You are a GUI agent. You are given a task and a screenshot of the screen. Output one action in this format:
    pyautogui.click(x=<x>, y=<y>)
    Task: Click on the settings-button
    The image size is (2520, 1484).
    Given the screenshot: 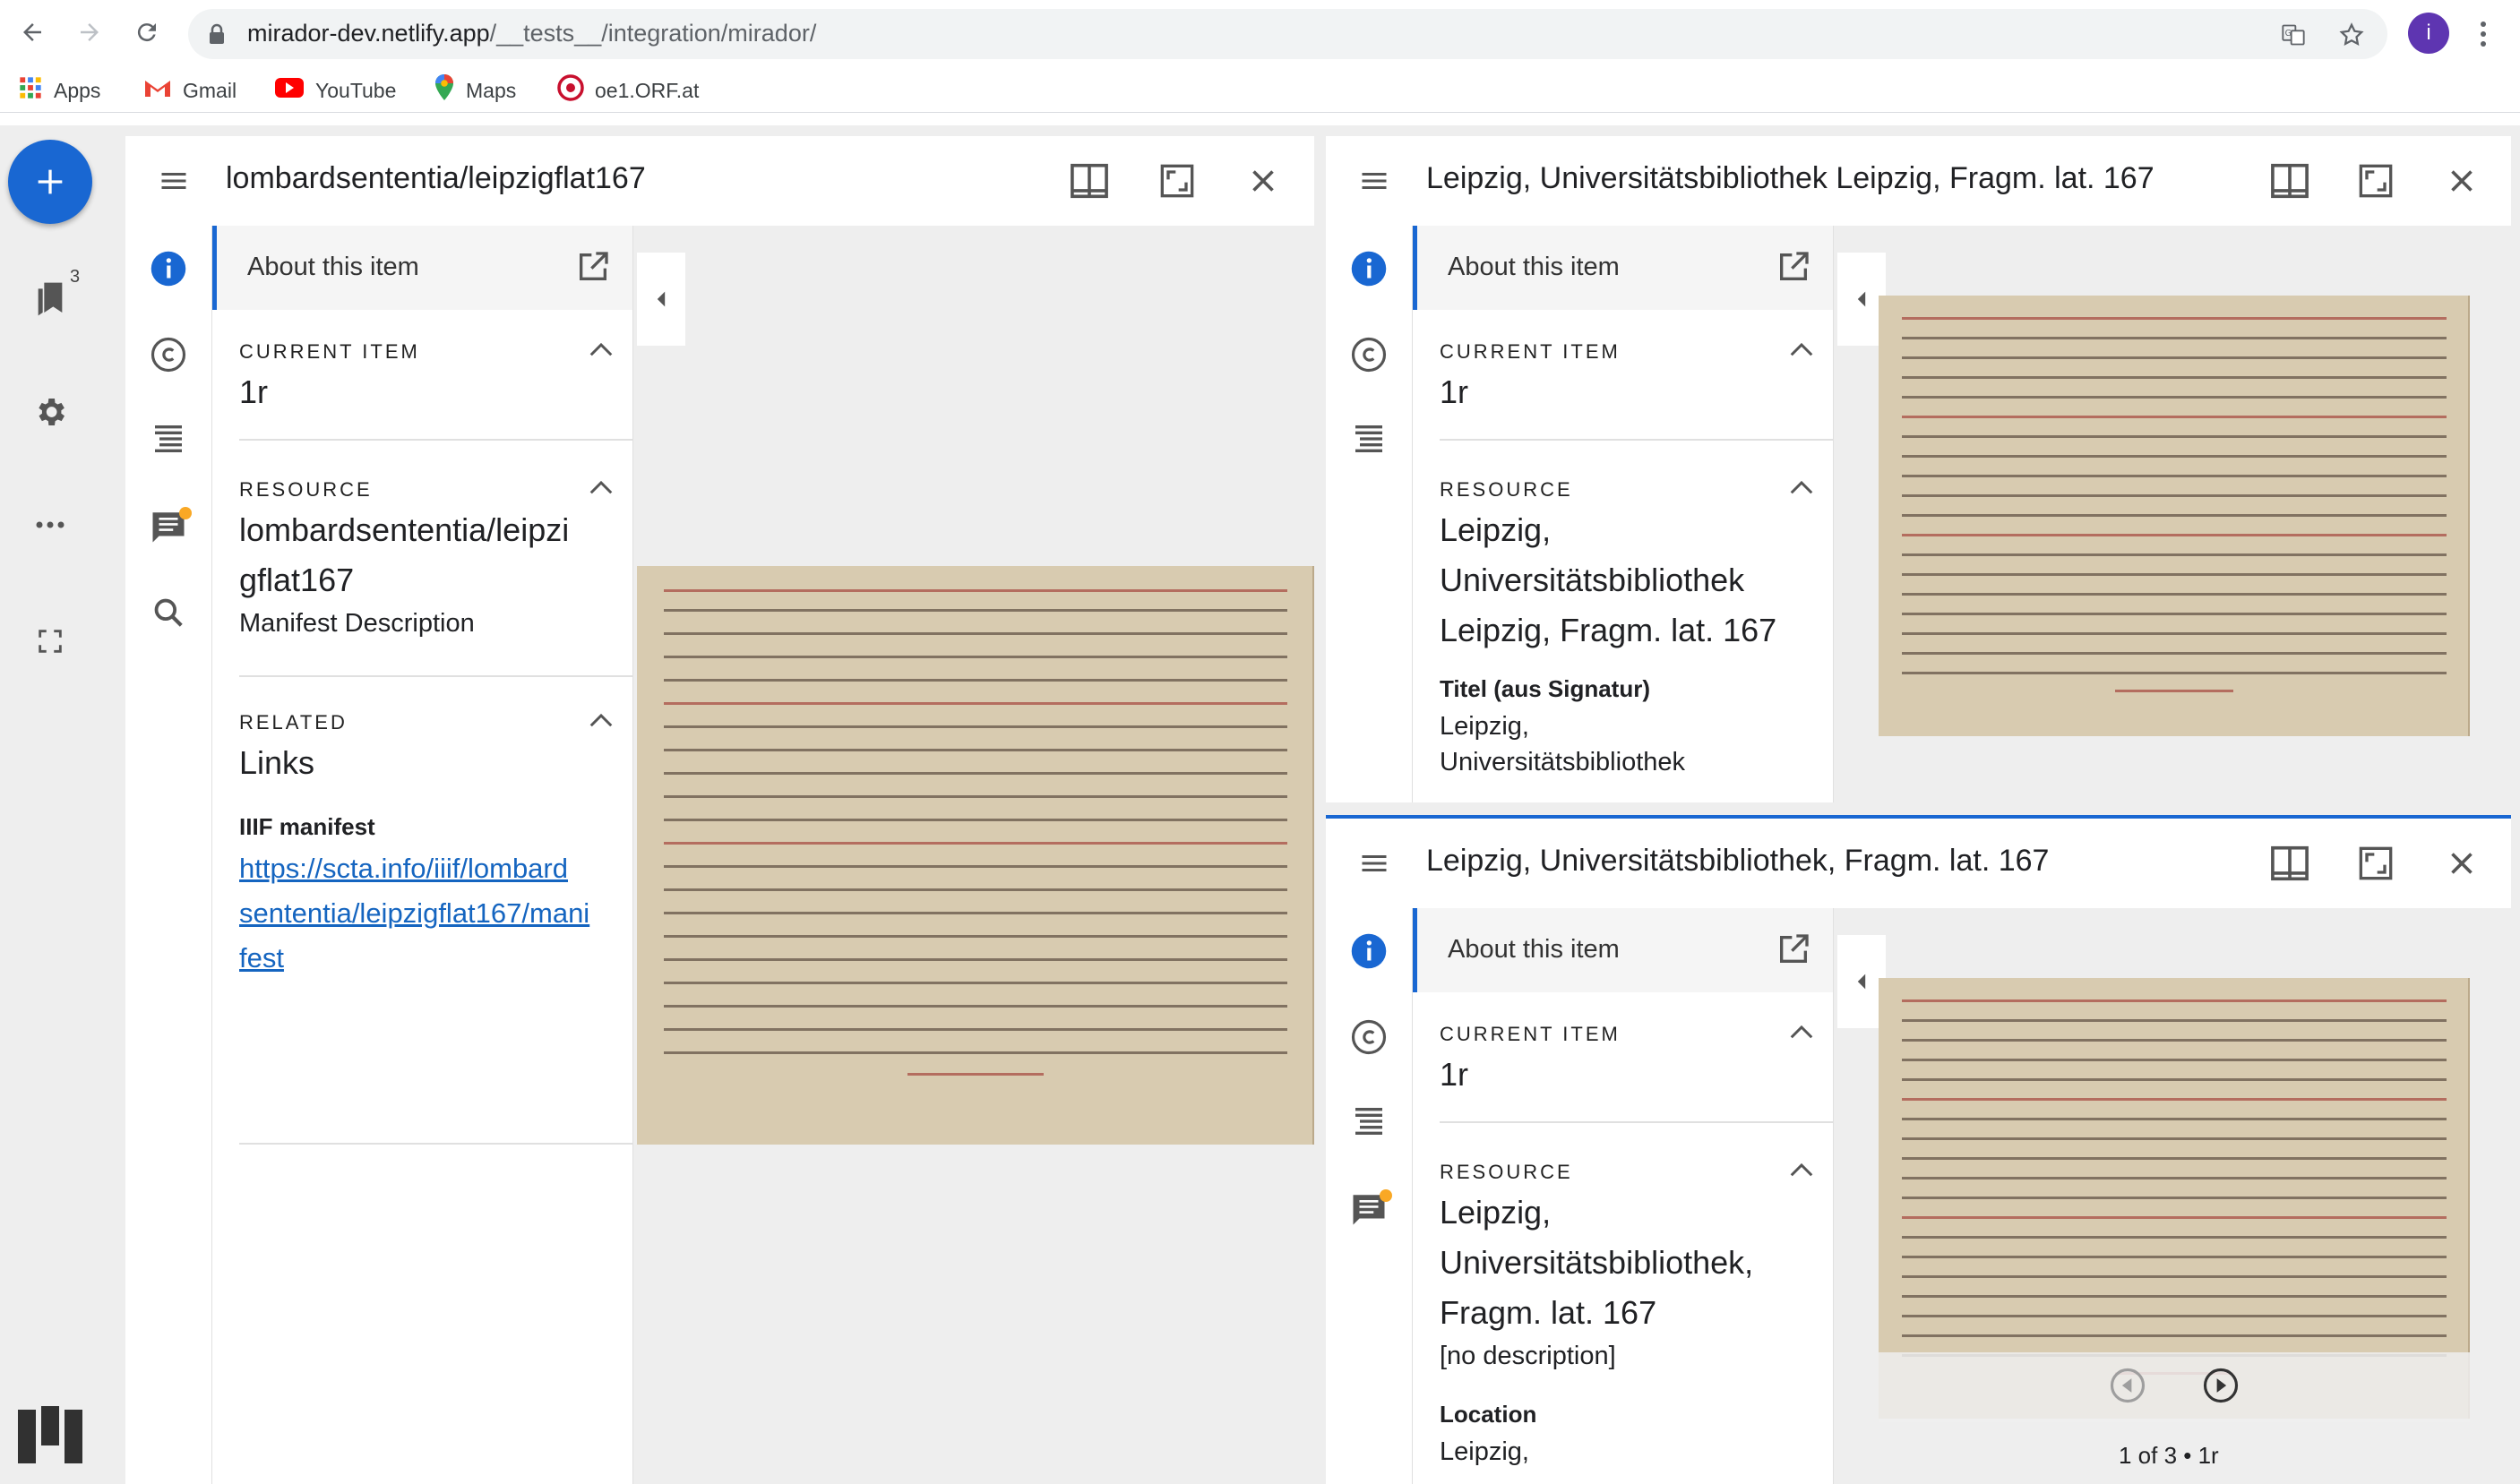 What is the action you would take?
    pyautogui.click(x=50, y=412)
    